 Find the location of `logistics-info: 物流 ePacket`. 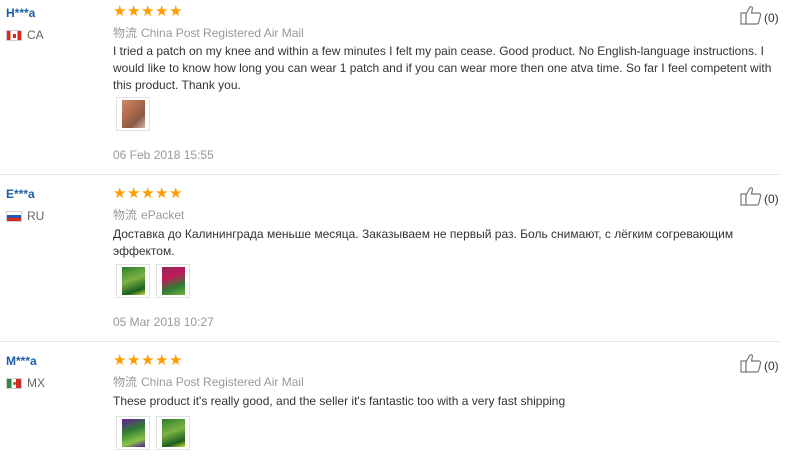

logistics-info: 物流 ePacket is located at coordinates (148, 214).